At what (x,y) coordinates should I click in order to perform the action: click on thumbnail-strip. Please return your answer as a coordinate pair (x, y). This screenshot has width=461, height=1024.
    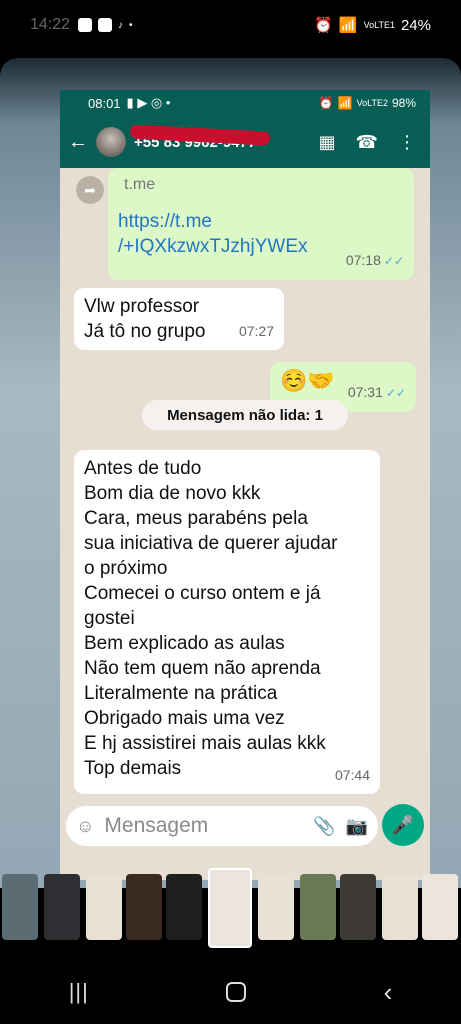
    Looking at the image, I should click on (230, 908).